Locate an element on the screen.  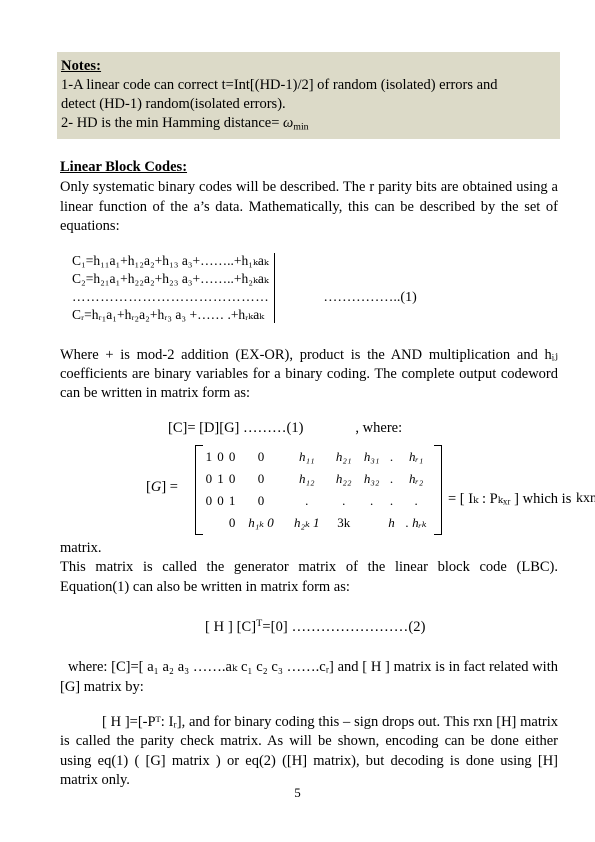
equation-2-pre: [ H ] [C] is located at coordinates (231, 627).